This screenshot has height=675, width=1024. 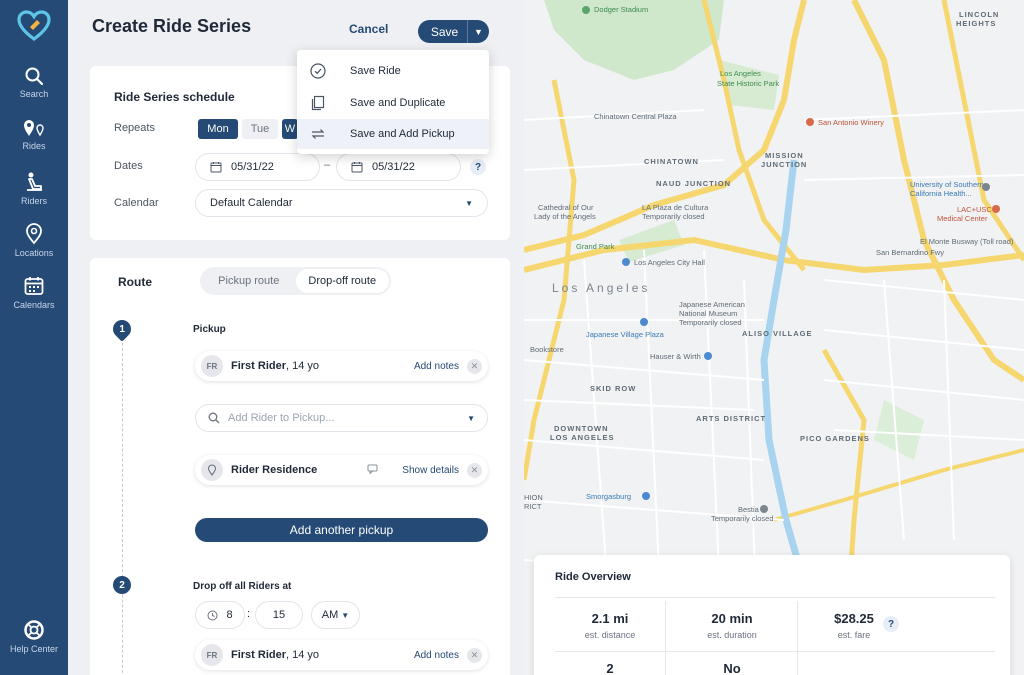 What do you see at coordinates (442, 32) in the screenshot?
I see `save-button: Save` at bounding box center [442, 32].